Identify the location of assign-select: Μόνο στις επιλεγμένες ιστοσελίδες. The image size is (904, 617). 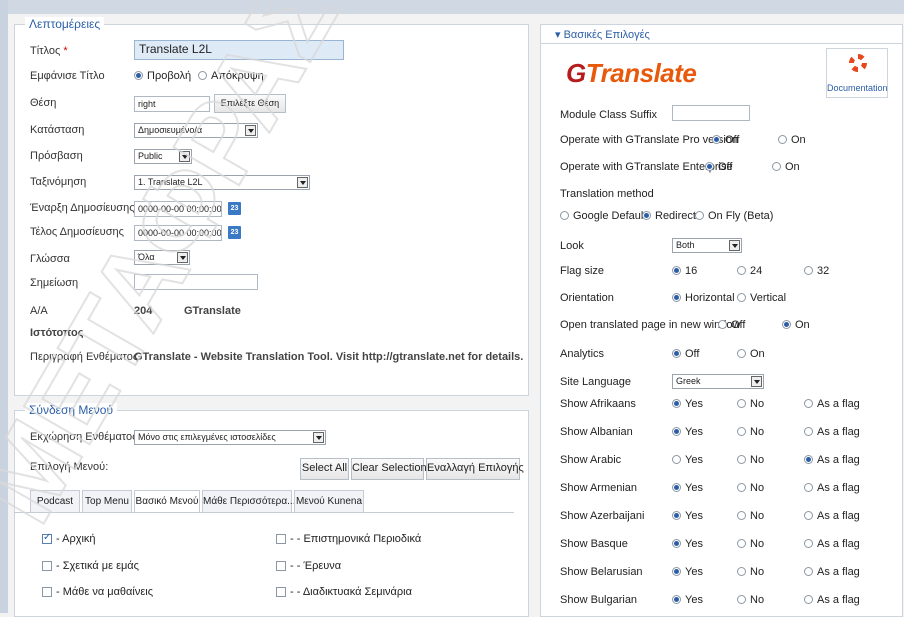
(230, 437).